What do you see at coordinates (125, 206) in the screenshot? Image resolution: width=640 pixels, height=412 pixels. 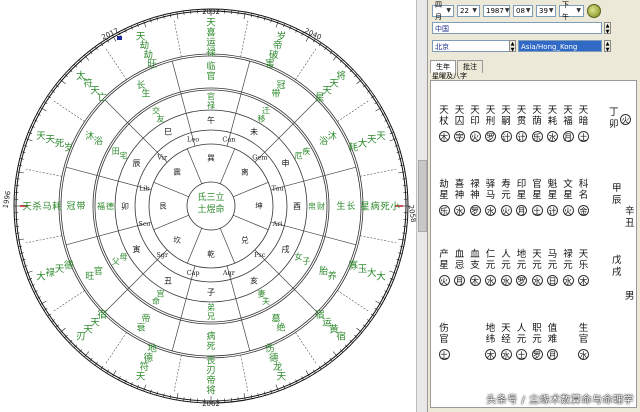 I see `branch-char: 卯` at bounding box center [125, 206].